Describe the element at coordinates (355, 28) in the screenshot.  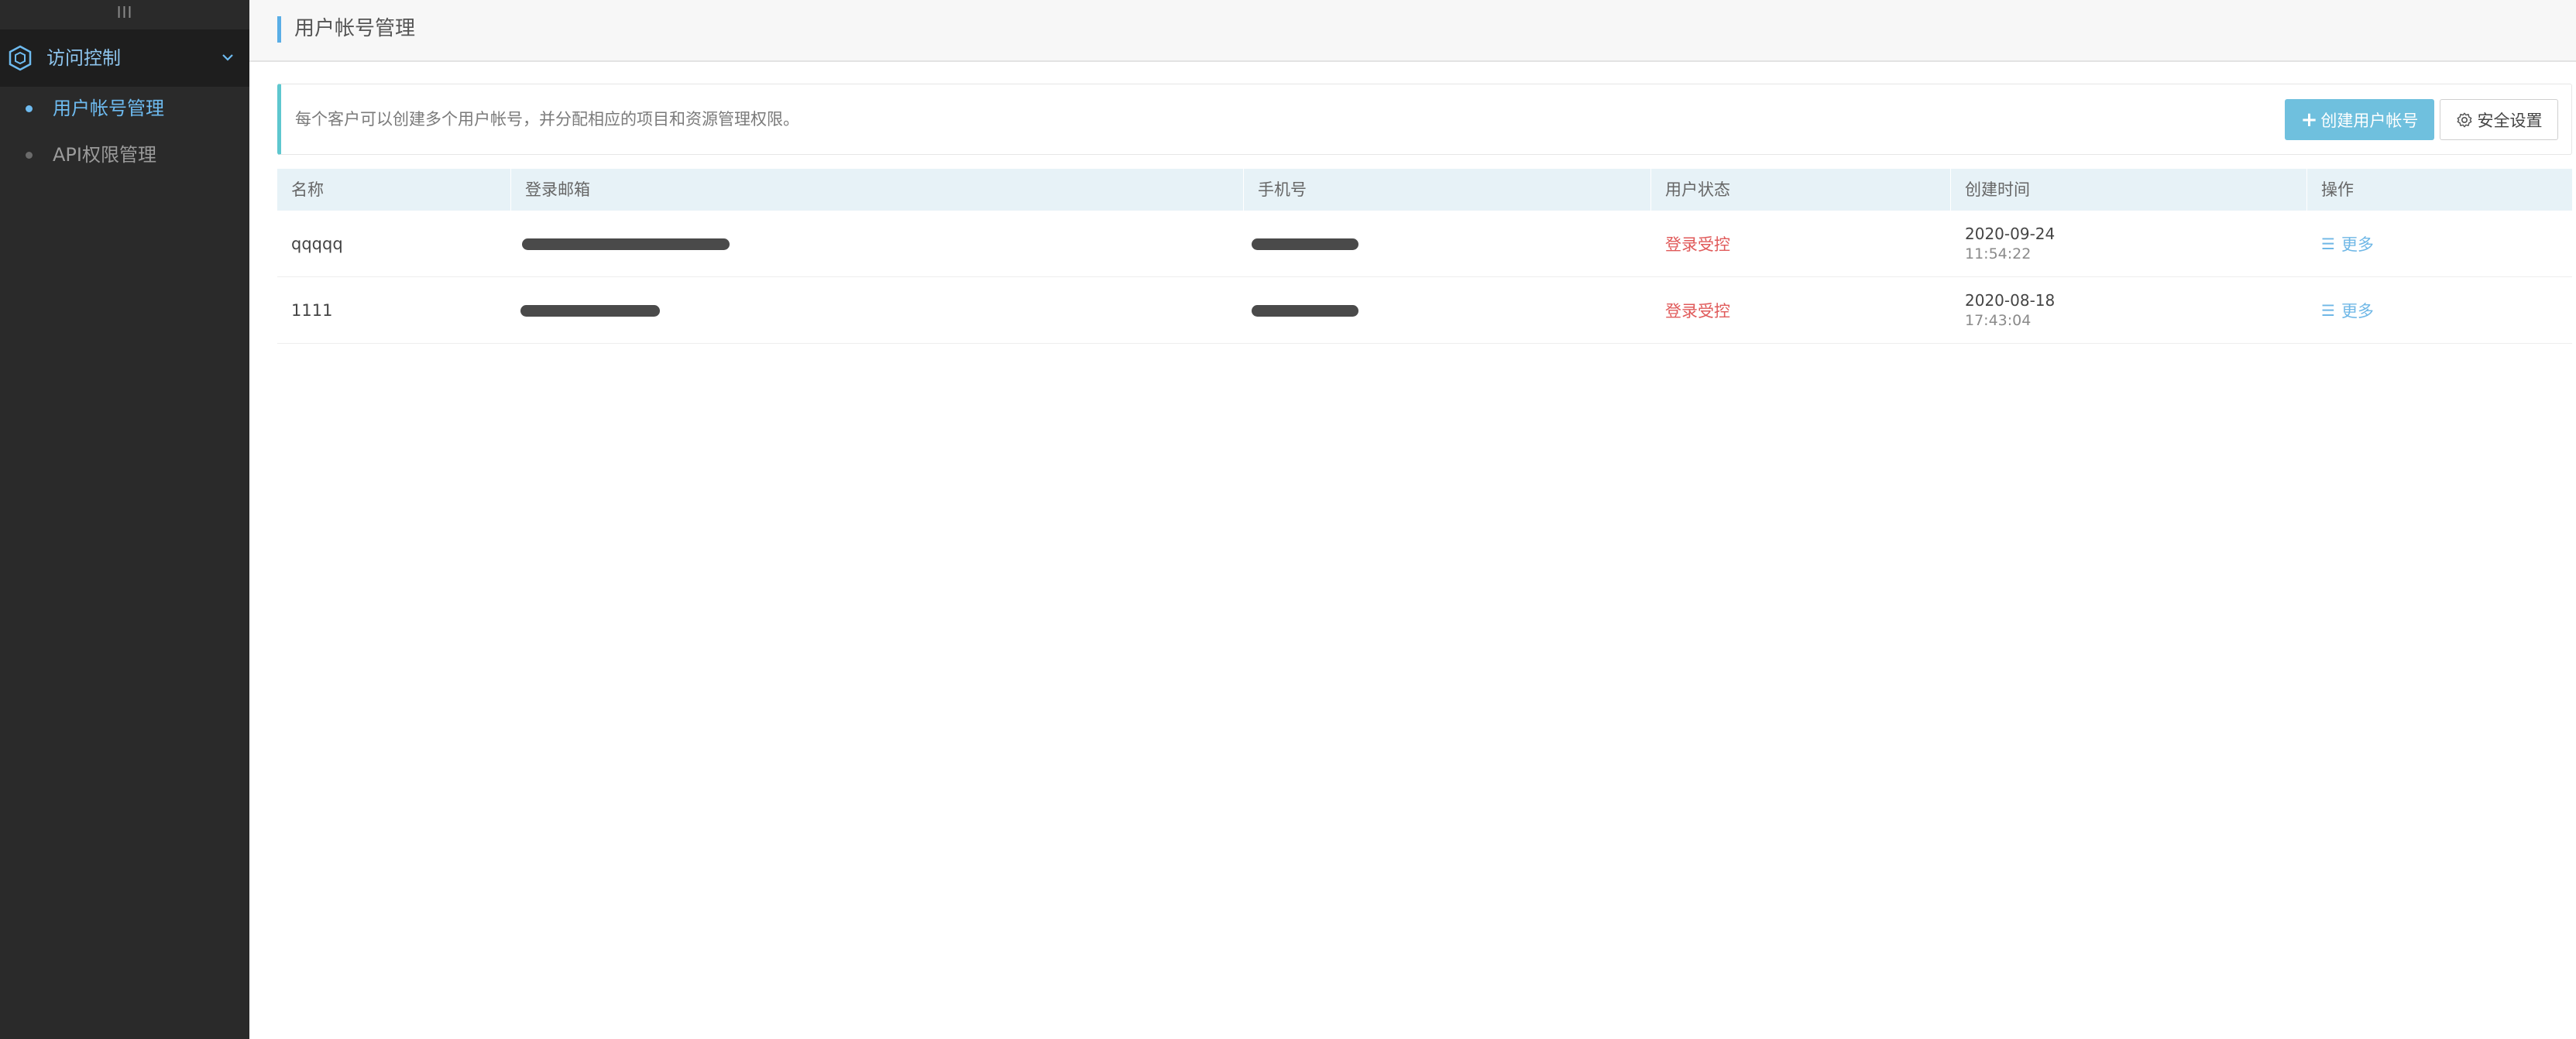
I see `page-title: 用户帐号管理` at that location.